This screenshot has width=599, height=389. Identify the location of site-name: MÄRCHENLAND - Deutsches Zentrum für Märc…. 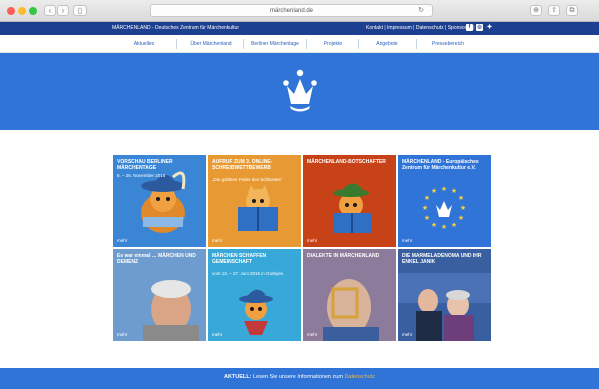
(175, 28).